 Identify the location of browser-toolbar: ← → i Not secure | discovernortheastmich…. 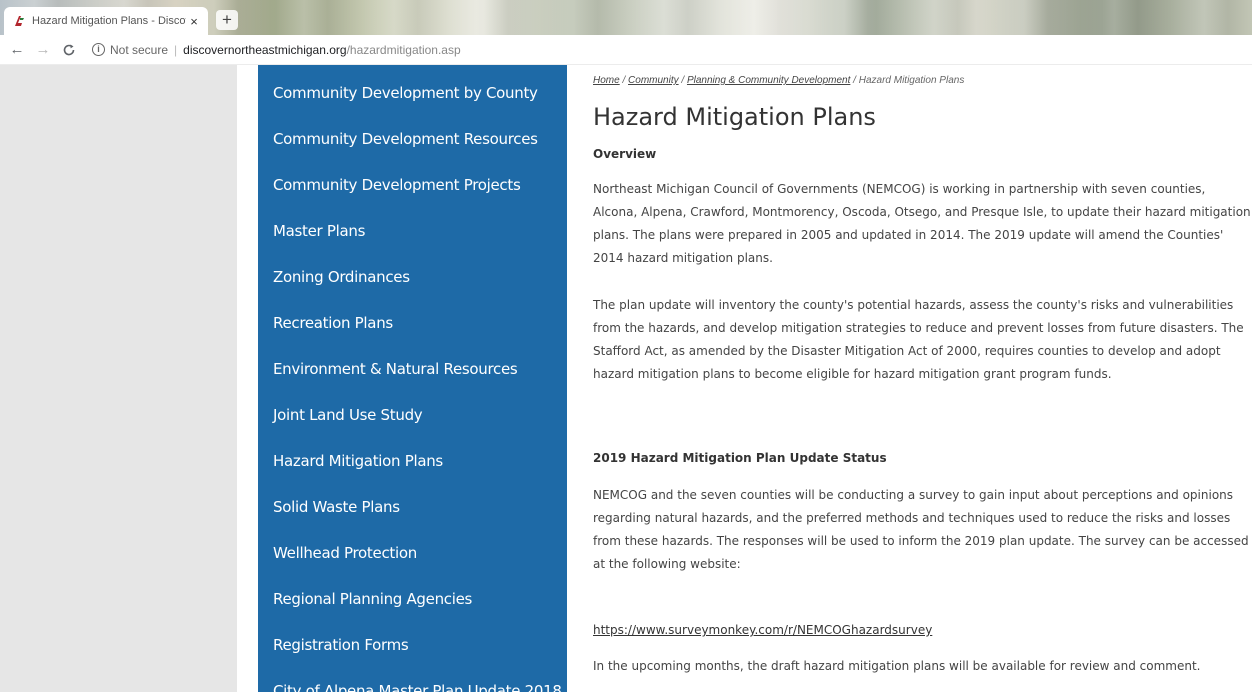
(626, 50).